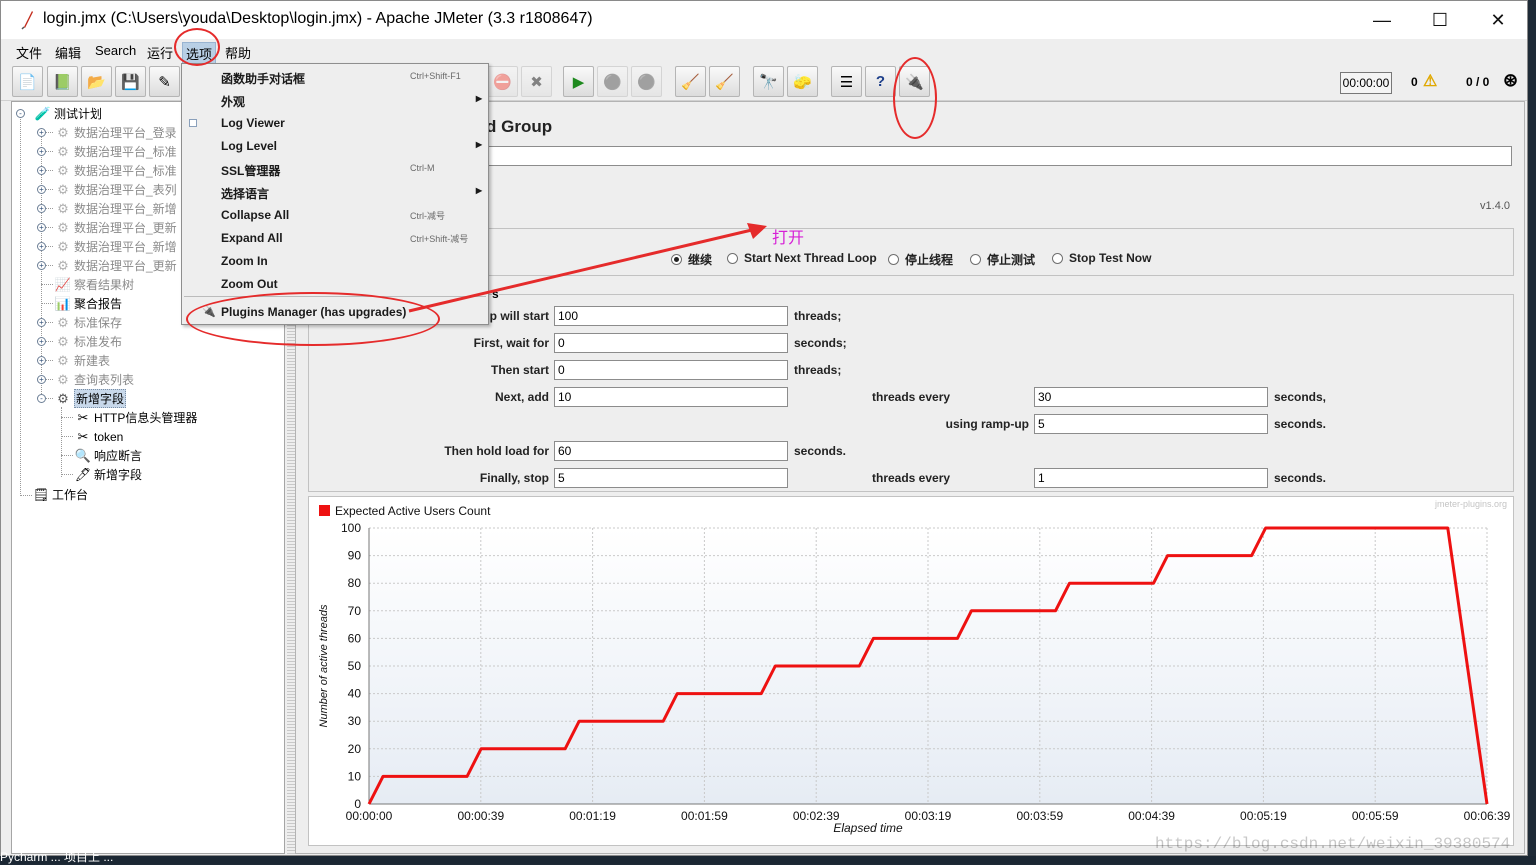 This screenshot has width=1536, height=865. I want to click on aggregate-report-icon: 📊, so click(63, 303).